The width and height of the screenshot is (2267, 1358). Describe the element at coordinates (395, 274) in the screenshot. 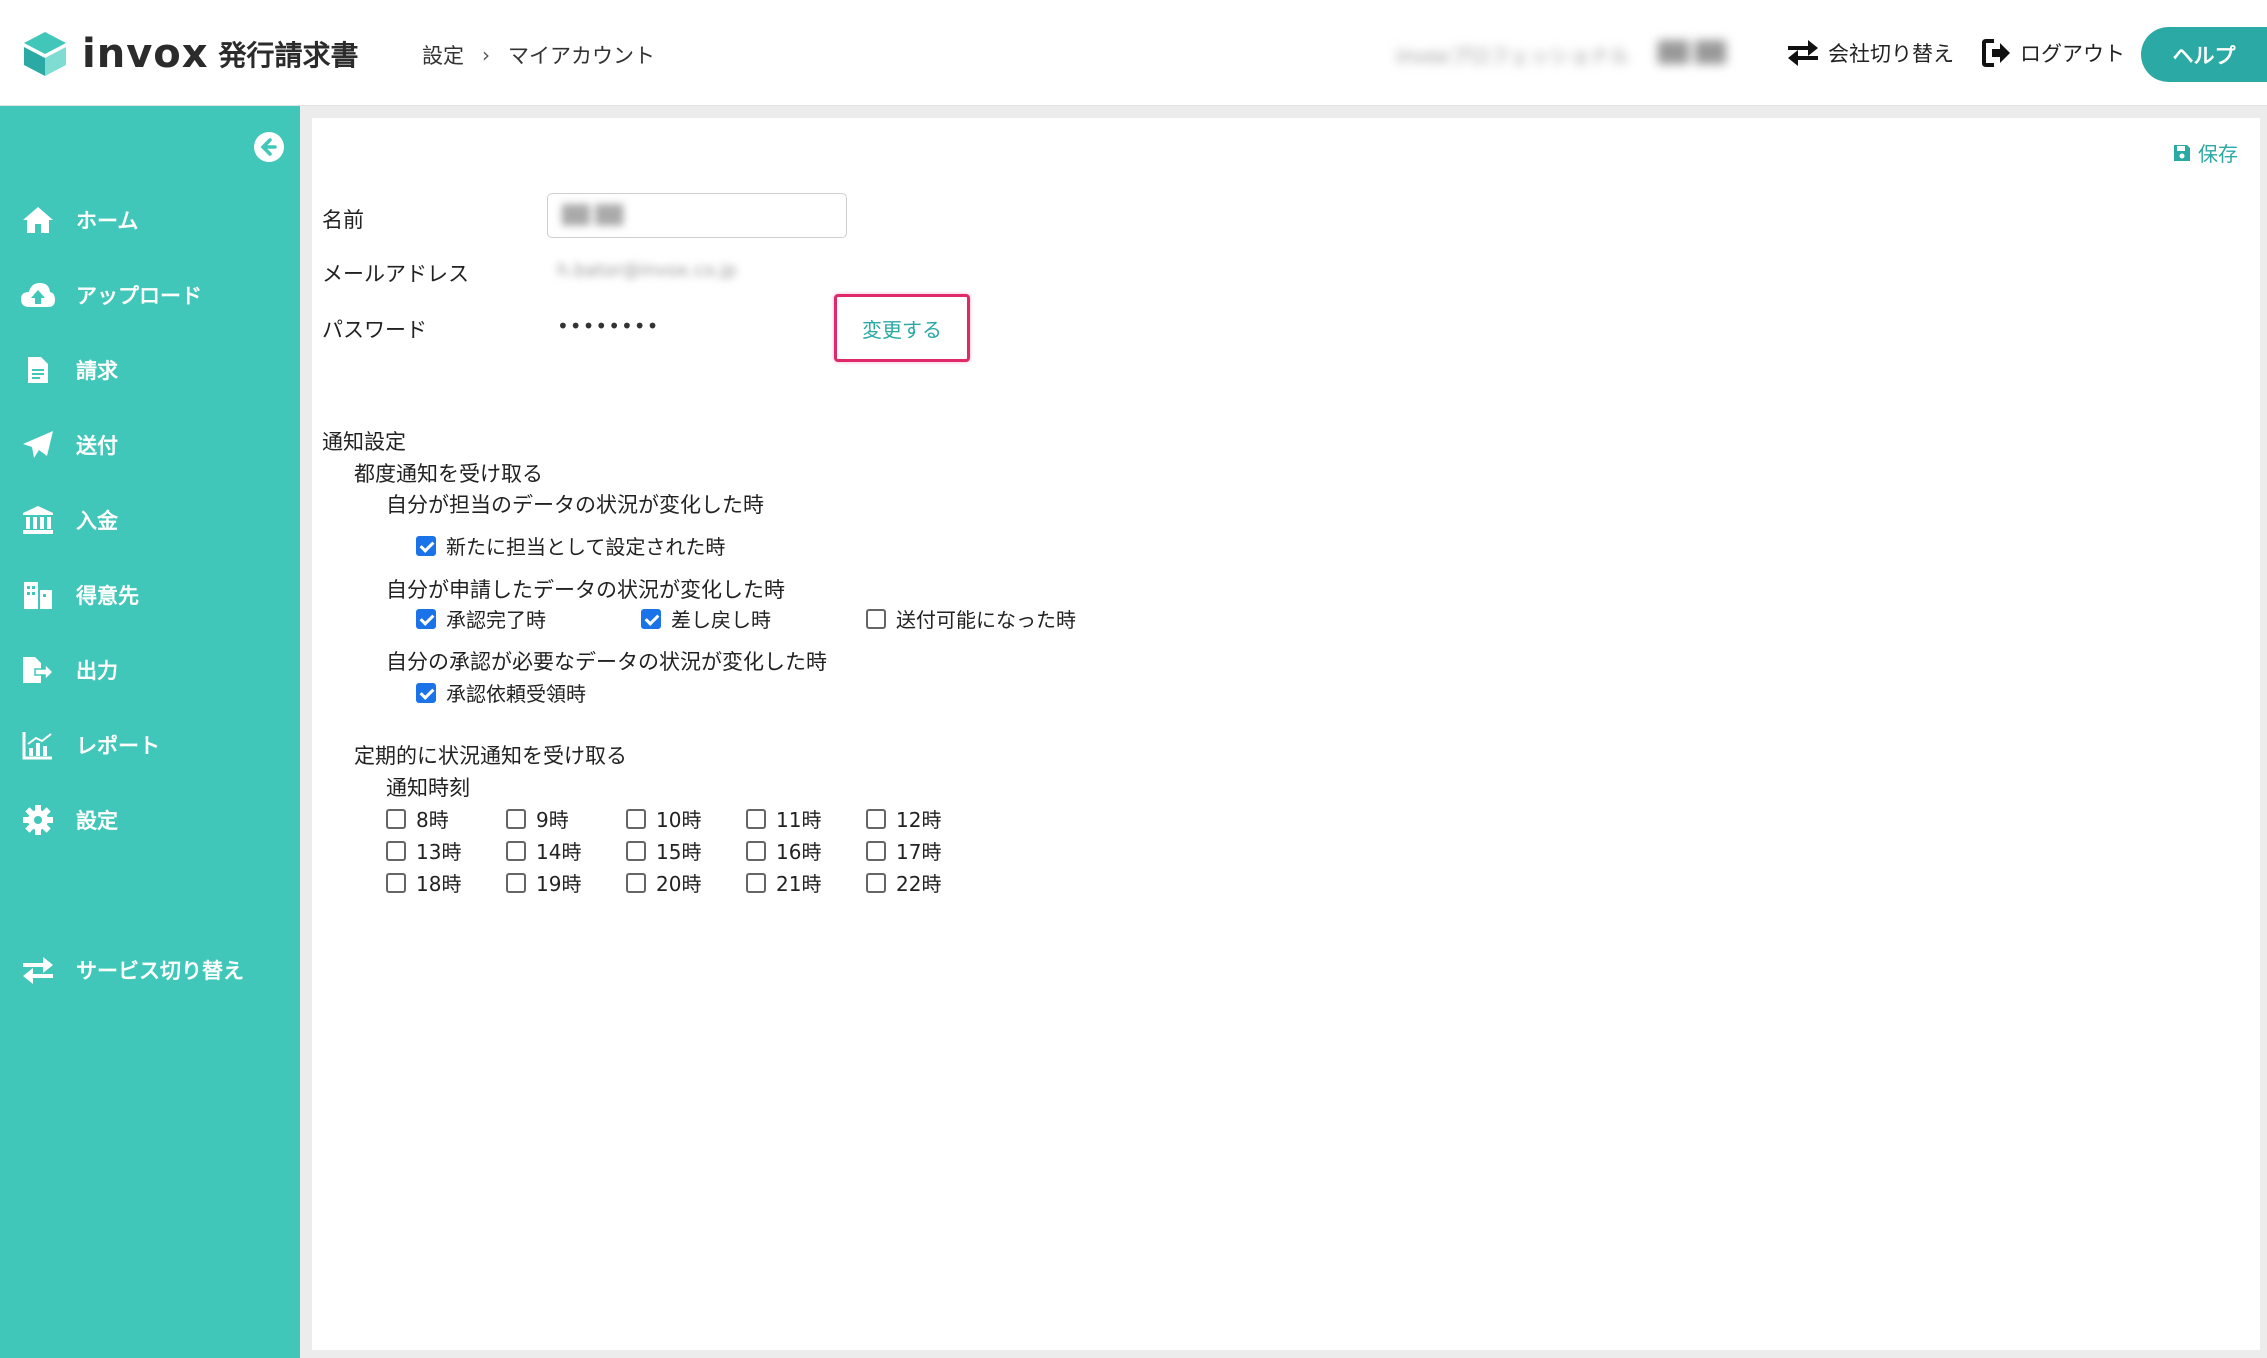

I see `email-label: メールアドレス` at that location.